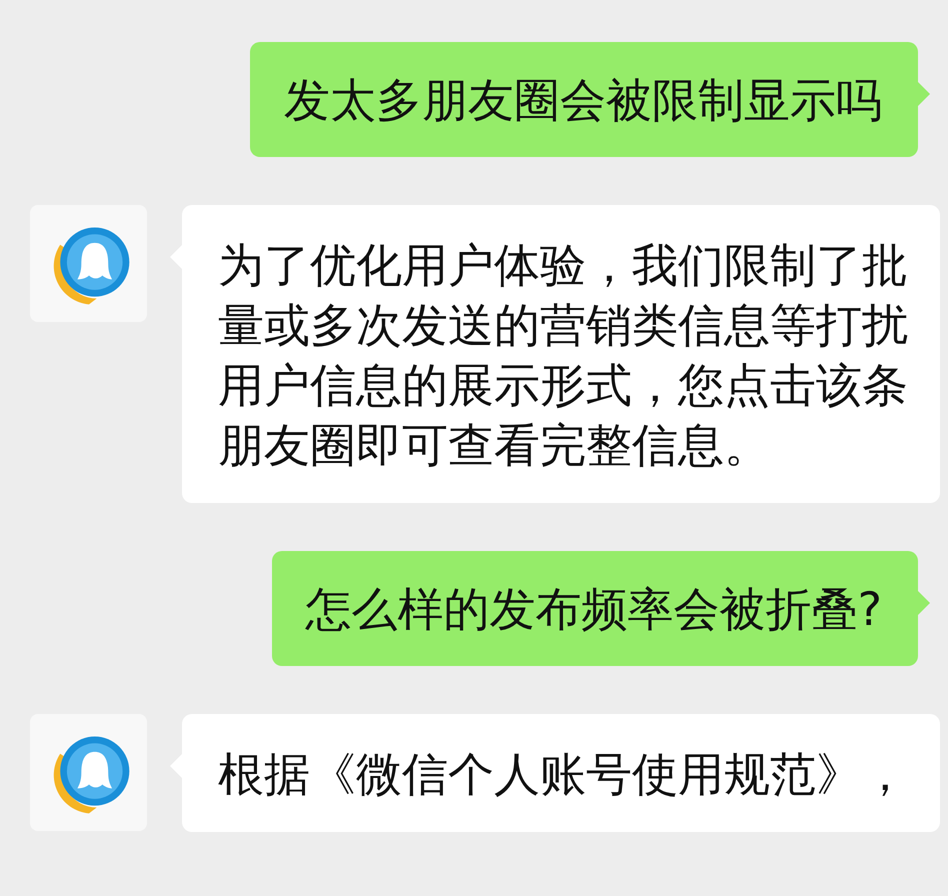 This screenshot has height=896, width=948. What do you see at coordinates (584, 99) in the screenshot?
I see `sent-message: 发太多朋友圈会被限制显示吗` at bounding box center [584, 99].